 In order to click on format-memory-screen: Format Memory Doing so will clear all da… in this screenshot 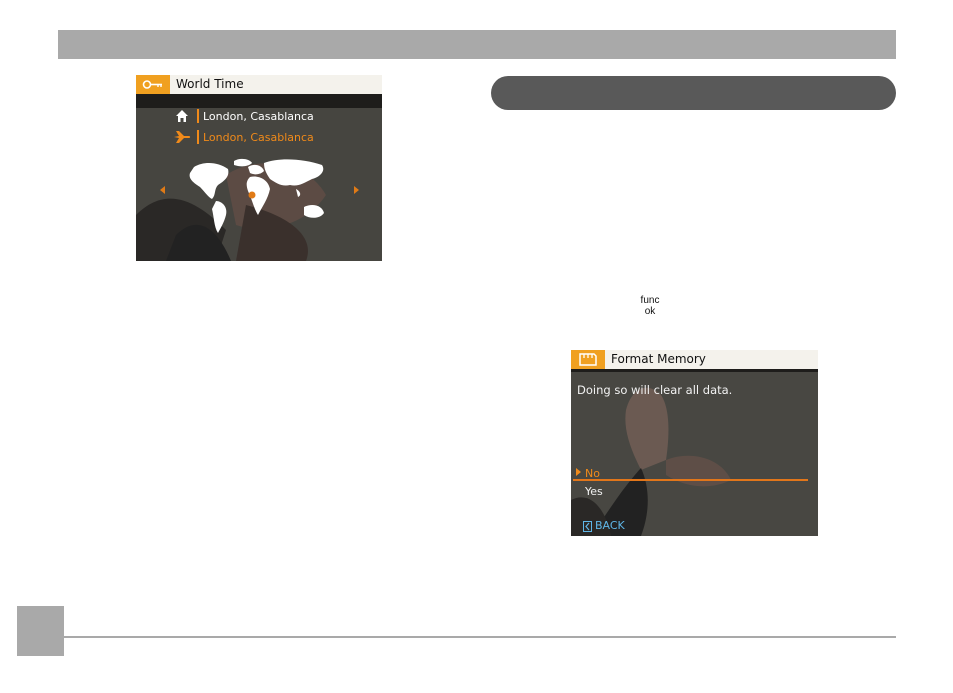, I will do `click(694, 443)`.